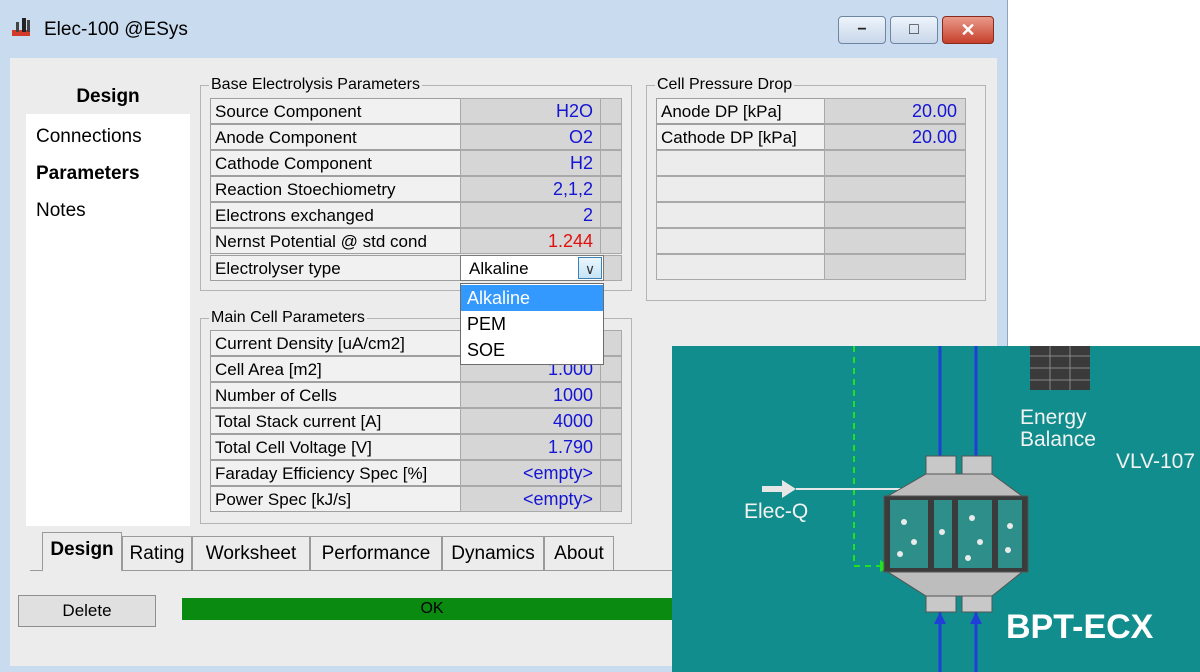 This screenshot has height=672, width=1200. I want to click on close-button: ✕, so click(968, 30).